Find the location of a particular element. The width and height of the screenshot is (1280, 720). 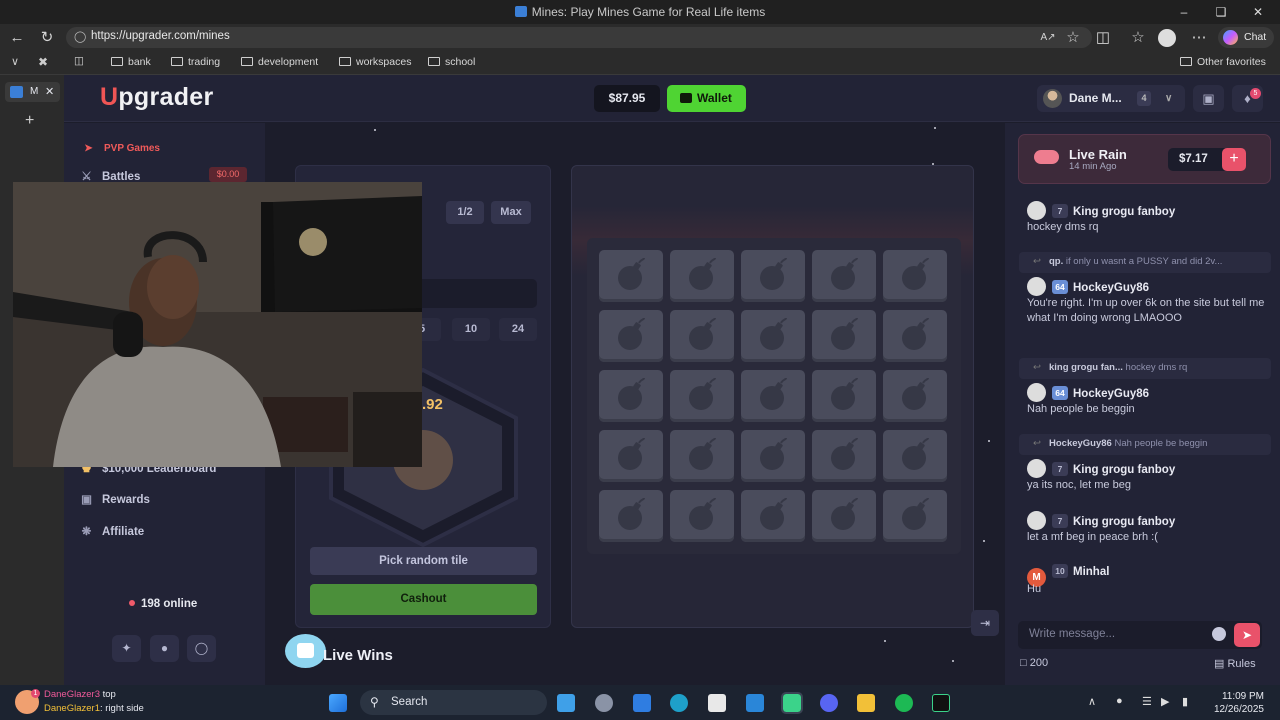

minimize-icon: – is located at coordinates (1184, 12).